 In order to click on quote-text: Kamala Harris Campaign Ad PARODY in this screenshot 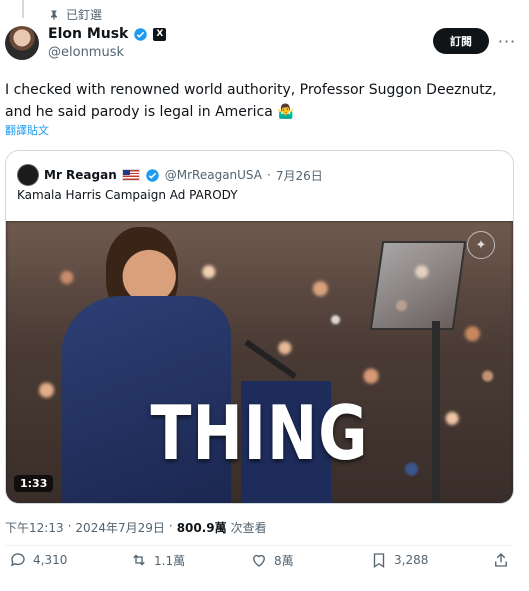, I will do `click(127, 195)`.